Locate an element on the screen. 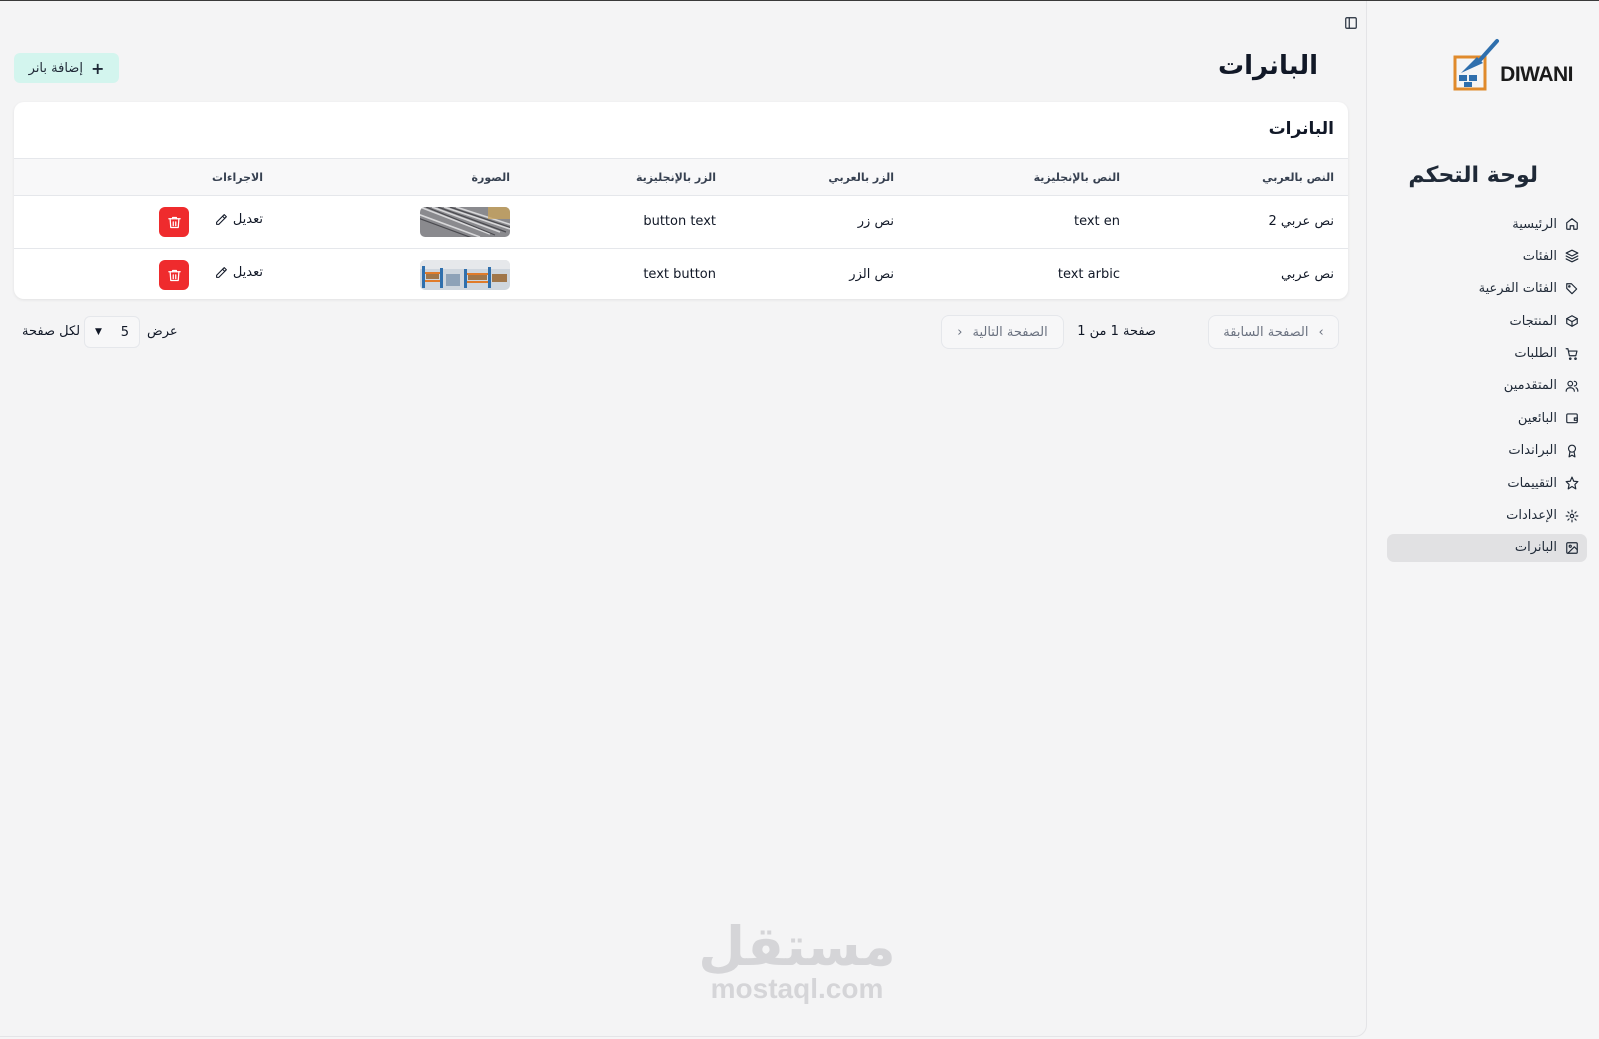  sidebar-item-reviews: التقييمات is located at coordinates (1487, 483).